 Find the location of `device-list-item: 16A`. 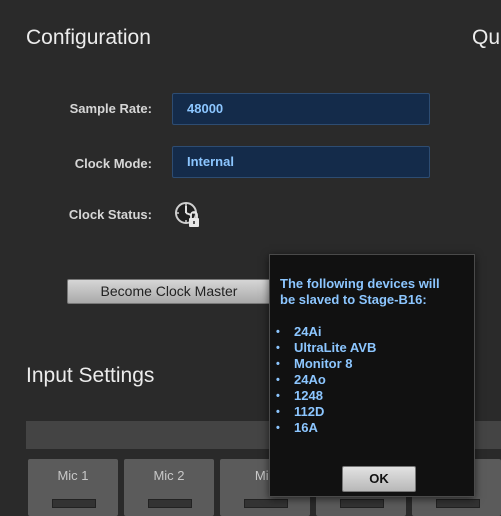

device-list-item: 16A is located at coordinates (326, 428).